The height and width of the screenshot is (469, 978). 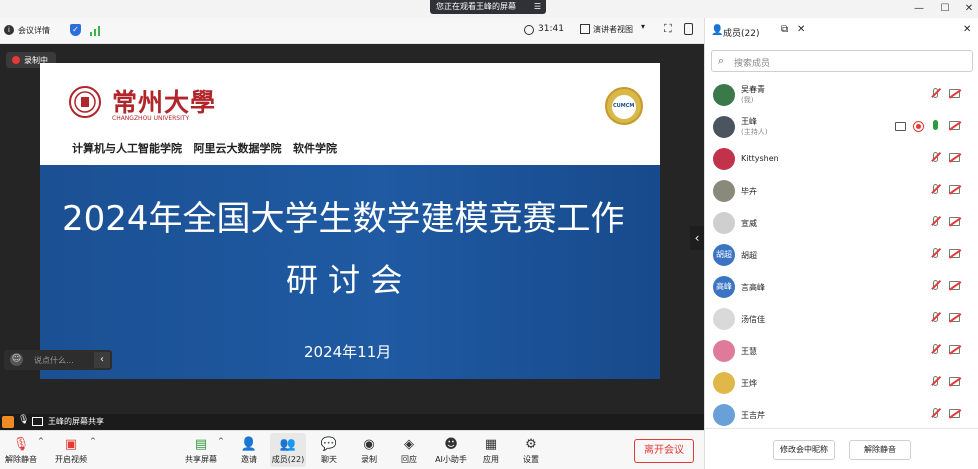 I want to click on invite-button: 👤 邀请, so click(x=249, y=450).